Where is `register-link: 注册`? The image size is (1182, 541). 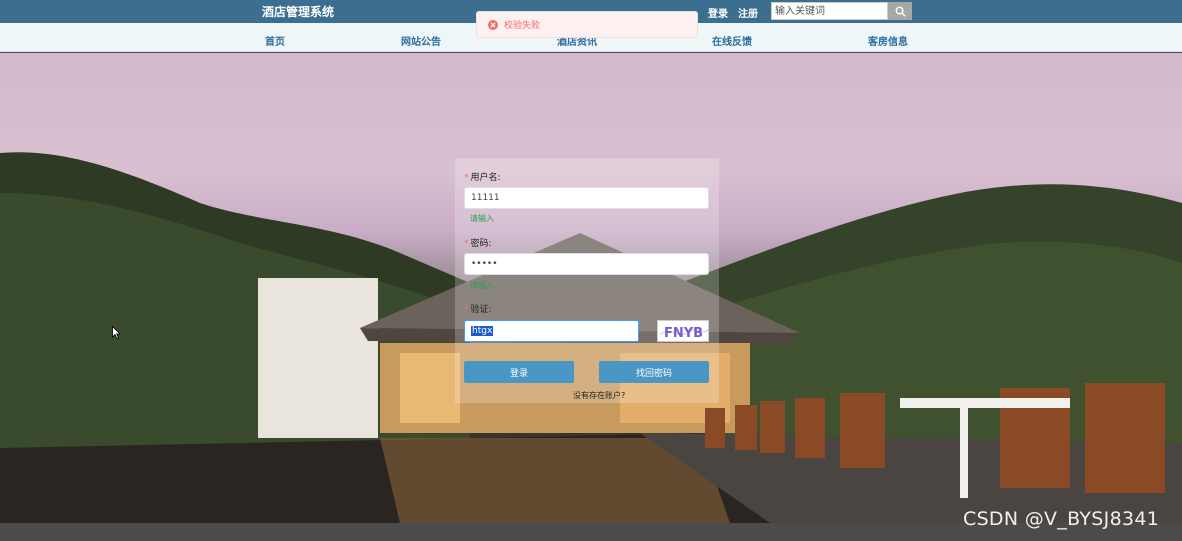
register-link: 注册 is located at coordinates (748, 12).